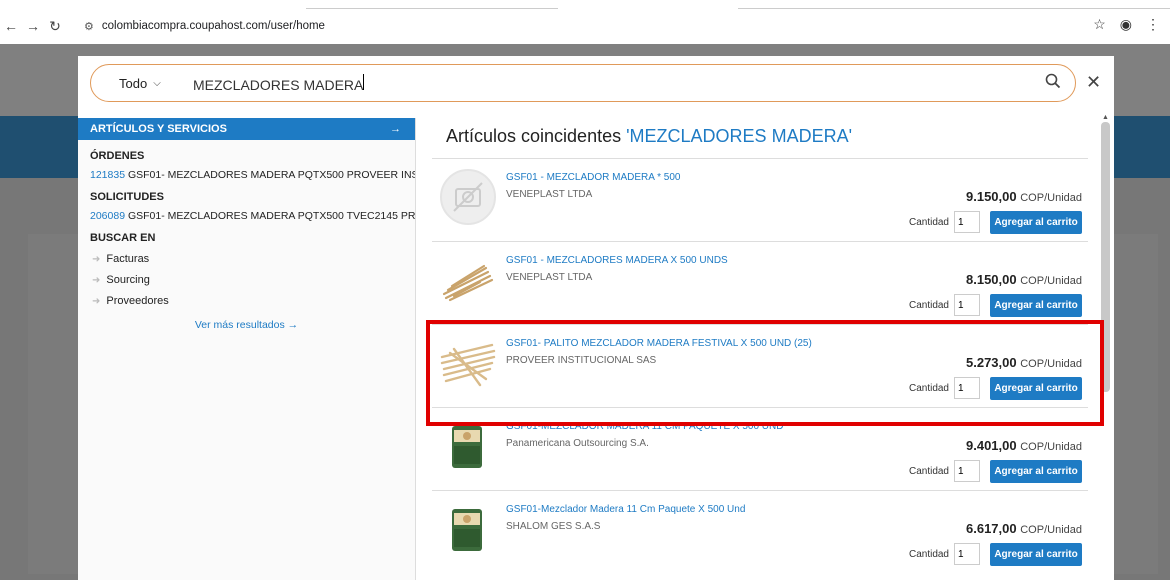  I want to click on wooden-sticks-image, so click(468, 280).